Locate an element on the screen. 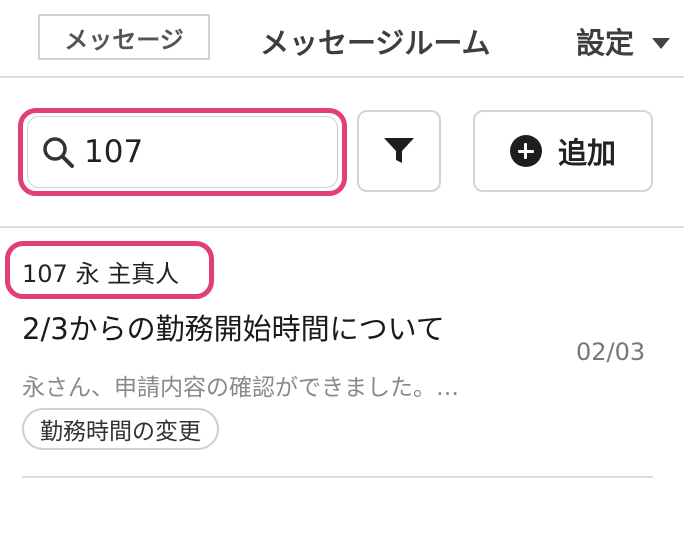 The height and width of the screenshot is (554, 684). filter-icon is located at coordinates (399, 151).